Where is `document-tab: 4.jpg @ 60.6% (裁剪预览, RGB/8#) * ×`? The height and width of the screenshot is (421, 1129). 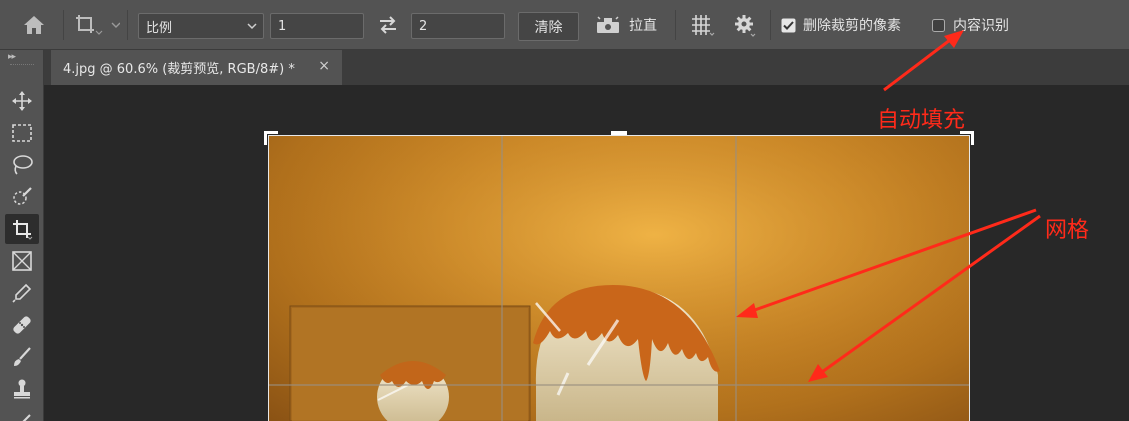
document-tab: 4.jpg @ 60.6% (裁剪预览, RGB/8#) * × is located at coordinates (196, 67).